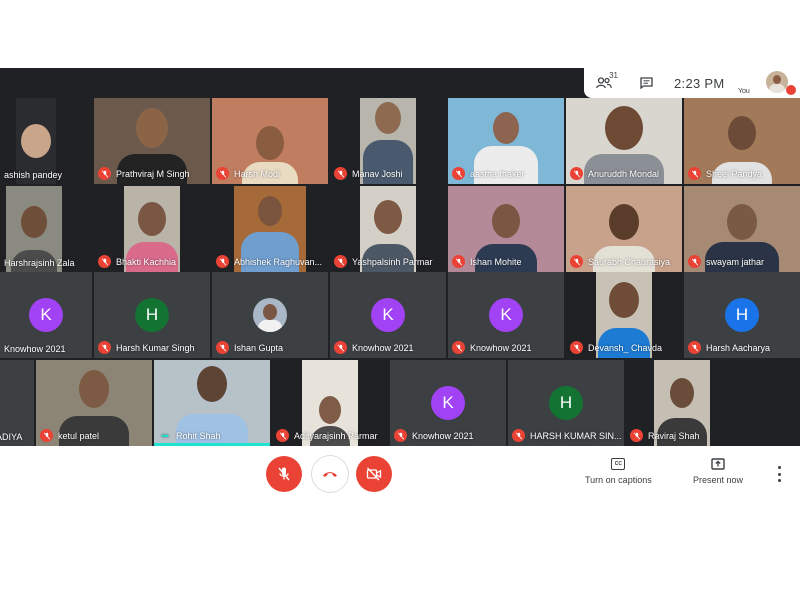 The height and width of the screenshot is (600, 800). I want to click on participant-tile: ••• Rohit Shah, so click(212, 403).